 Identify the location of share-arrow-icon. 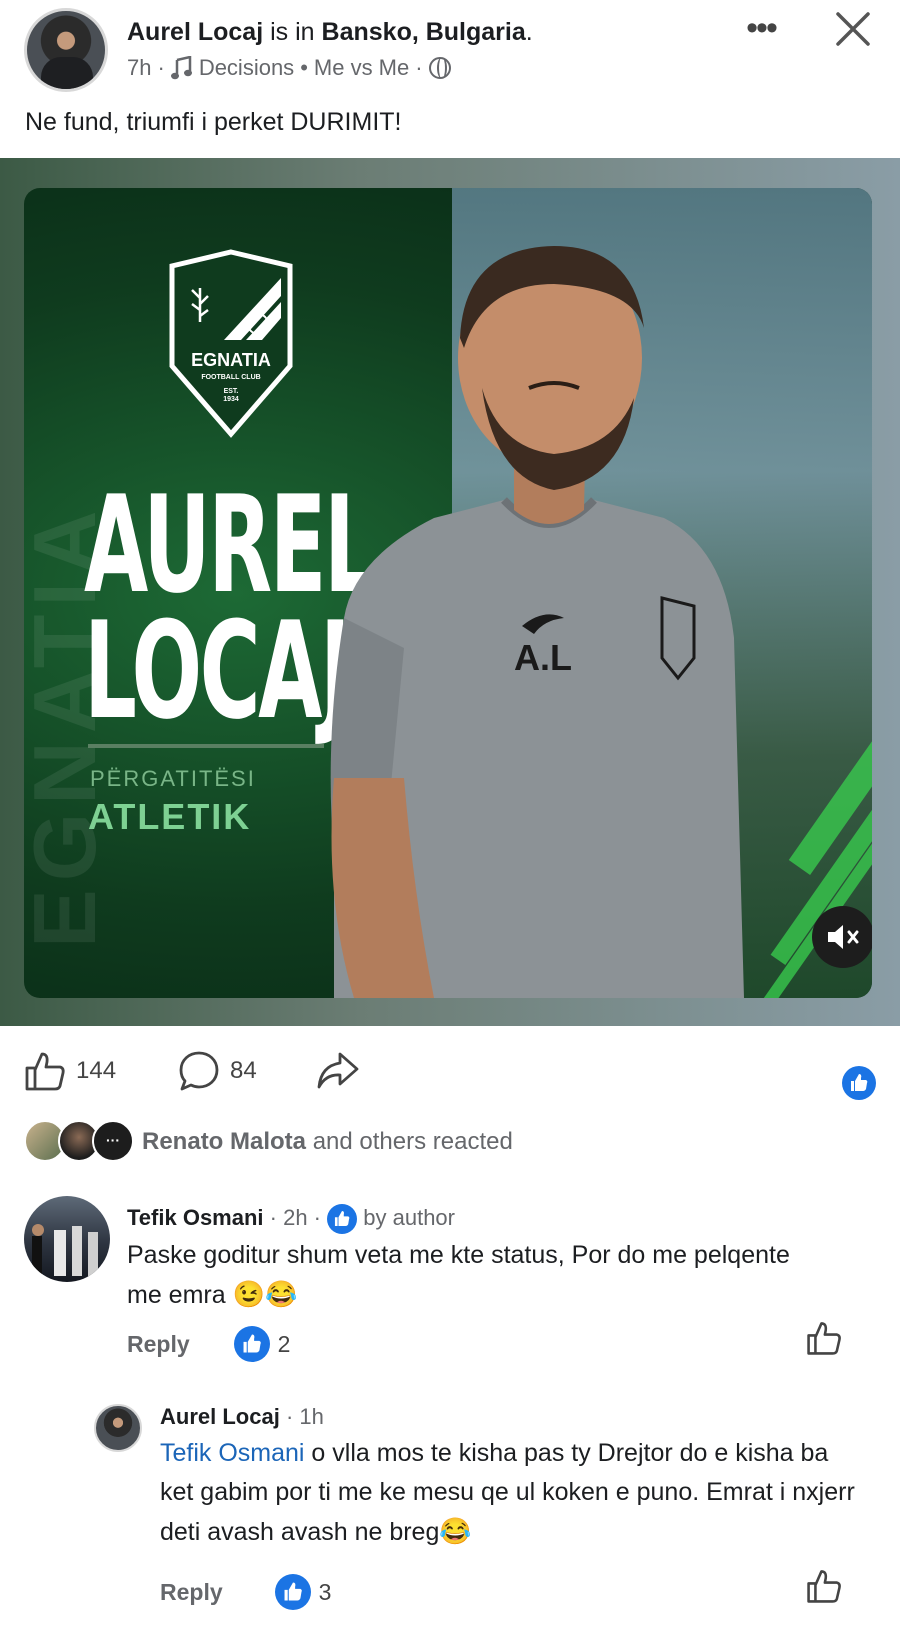
(338, 1070).